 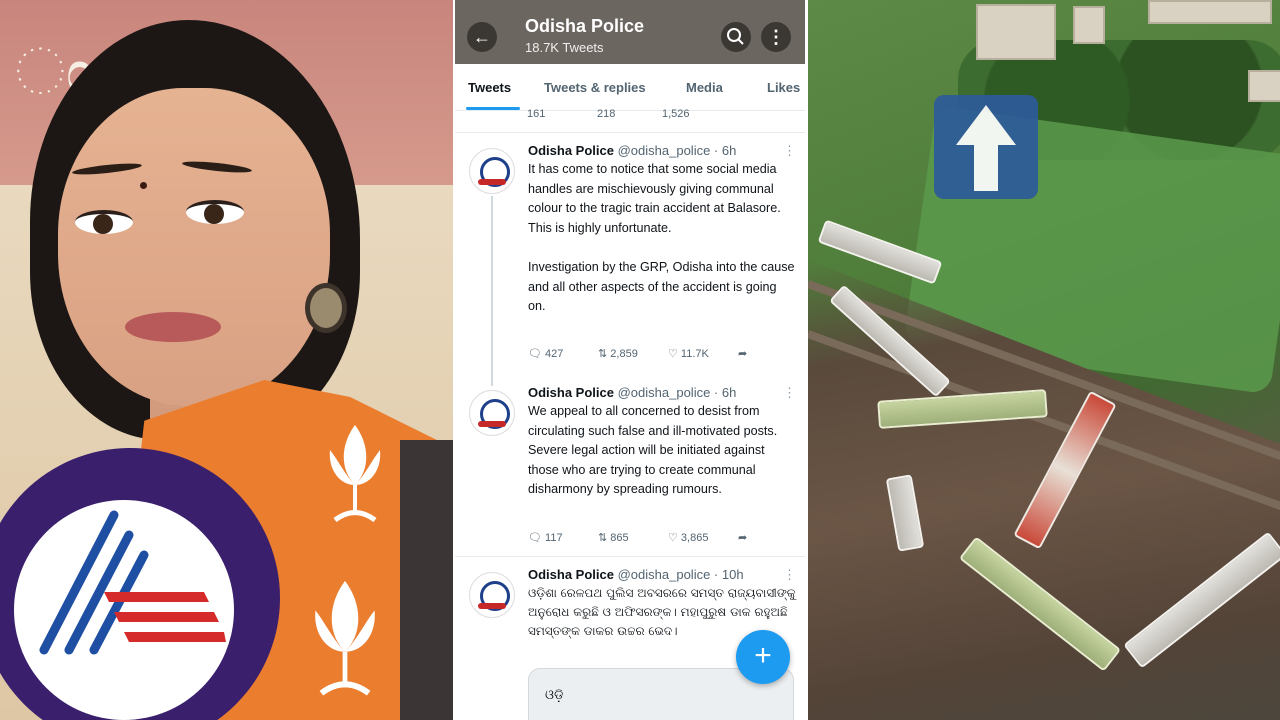 I want to click on tab-tweets-replies: Tweets & replies, so click(x=595, y=87).